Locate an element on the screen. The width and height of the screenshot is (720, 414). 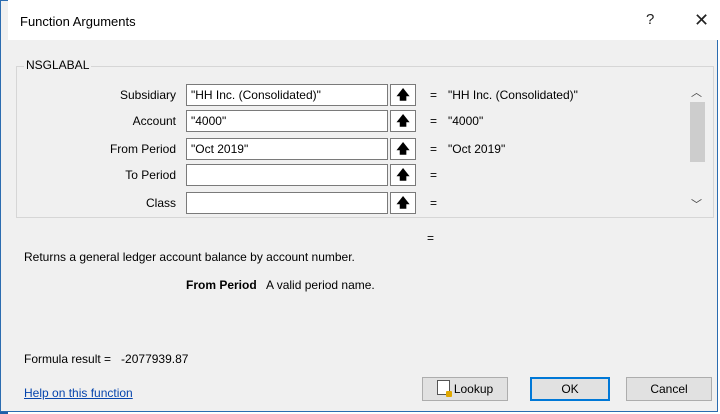
dialog-title: Function Arguments is located at coordinates (78, 21).